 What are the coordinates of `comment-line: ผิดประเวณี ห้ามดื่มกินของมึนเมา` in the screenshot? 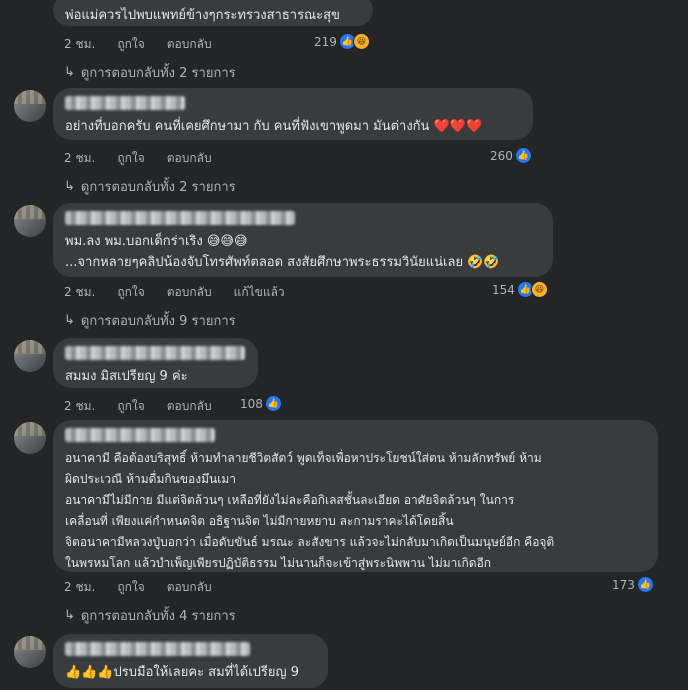 It's located at (150, 479).